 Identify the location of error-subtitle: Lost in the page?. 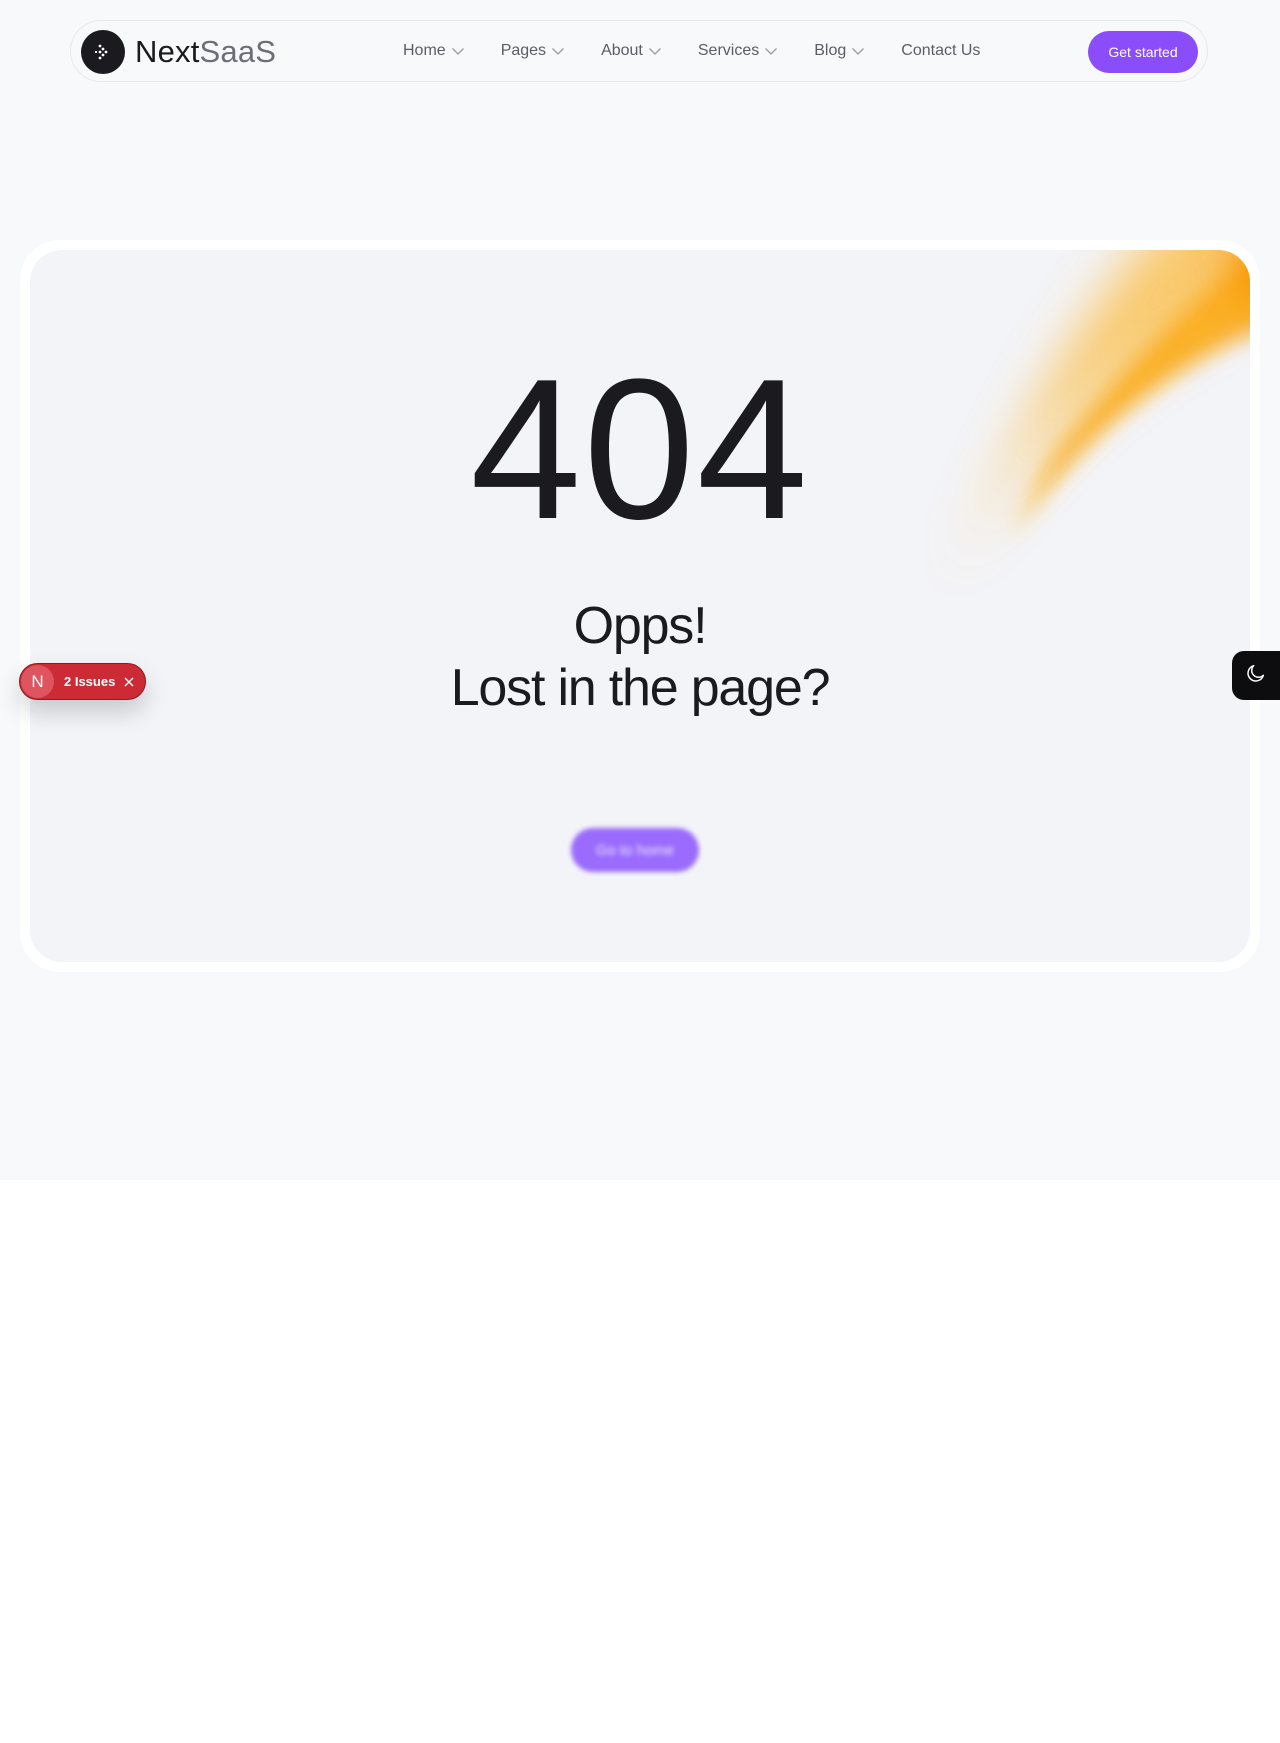
(640, 688).